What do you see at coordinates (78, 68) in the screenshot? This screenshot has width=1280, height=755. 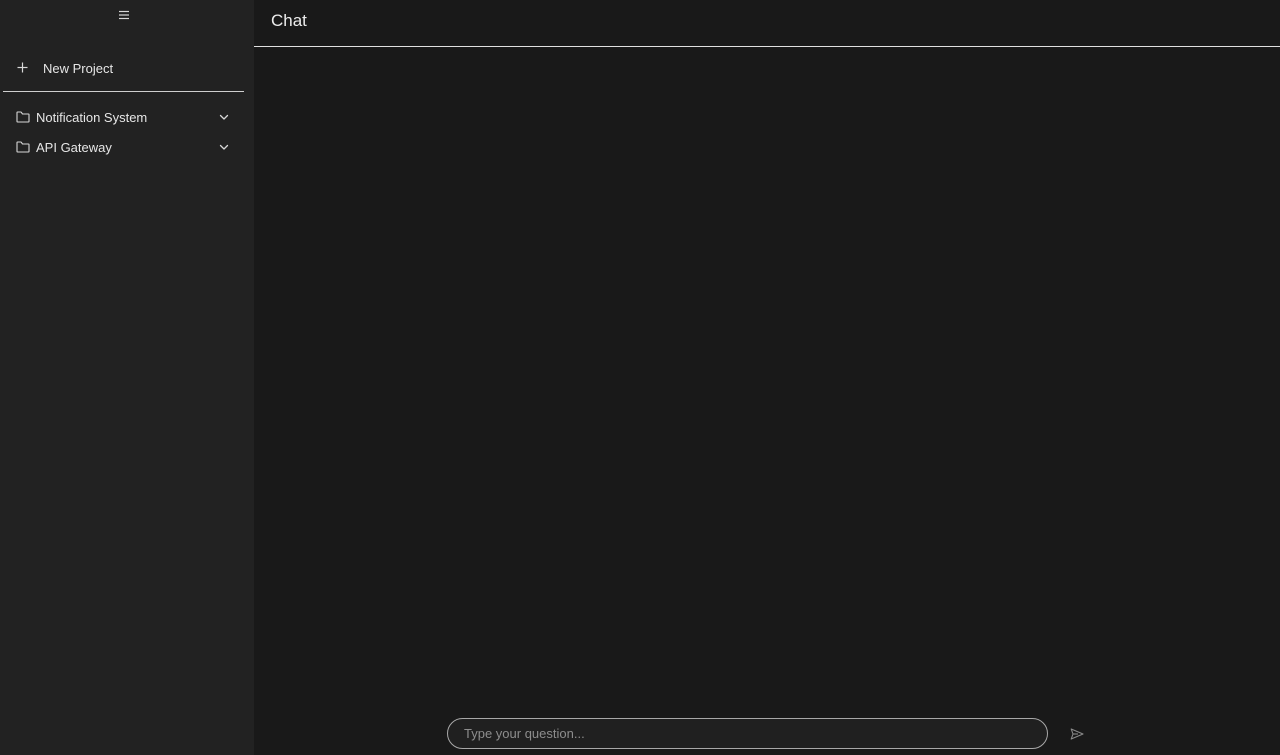 I see `new-project-label: New Project` at bounding box center [78, 68].